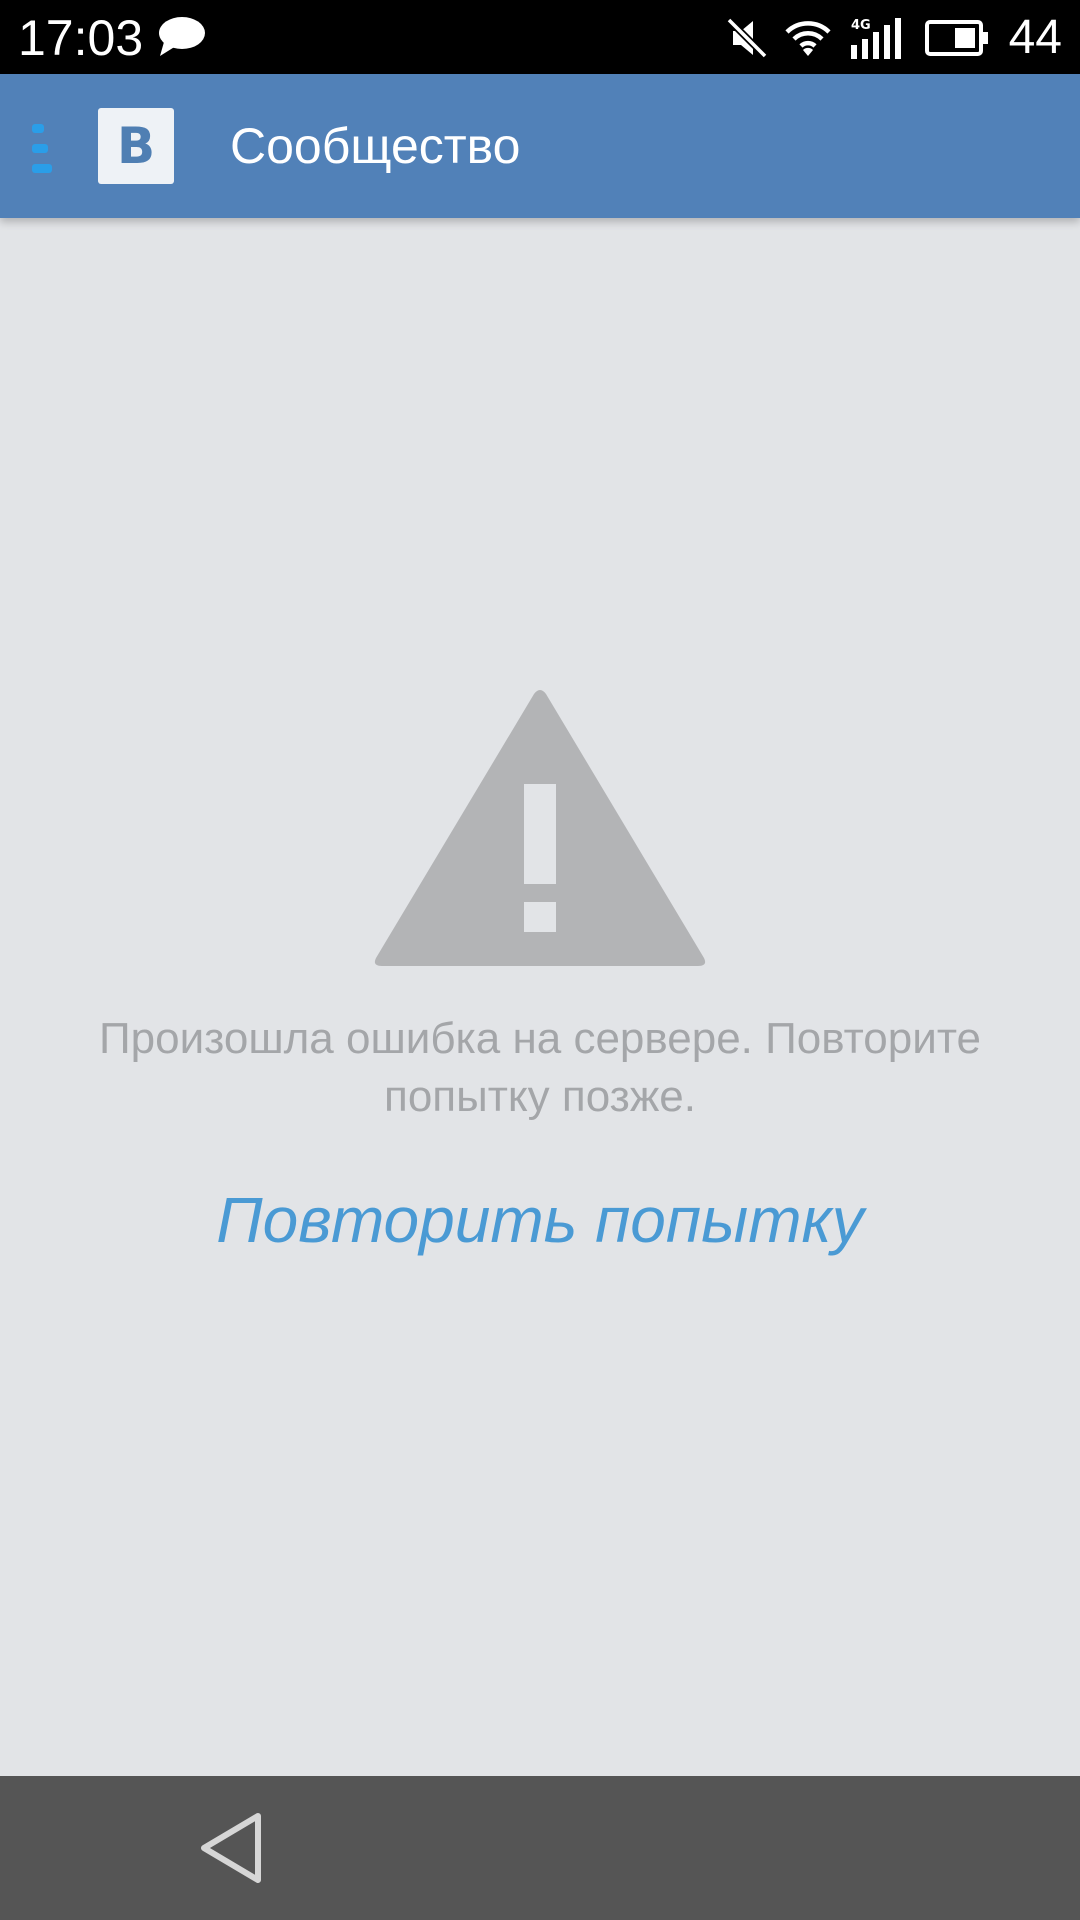 This screenshot has height=1920, width=1080. What do you see at coordinates (136, 146) in the screenshot?
I see `vk-logo: B` at bounding box center [136, 146].